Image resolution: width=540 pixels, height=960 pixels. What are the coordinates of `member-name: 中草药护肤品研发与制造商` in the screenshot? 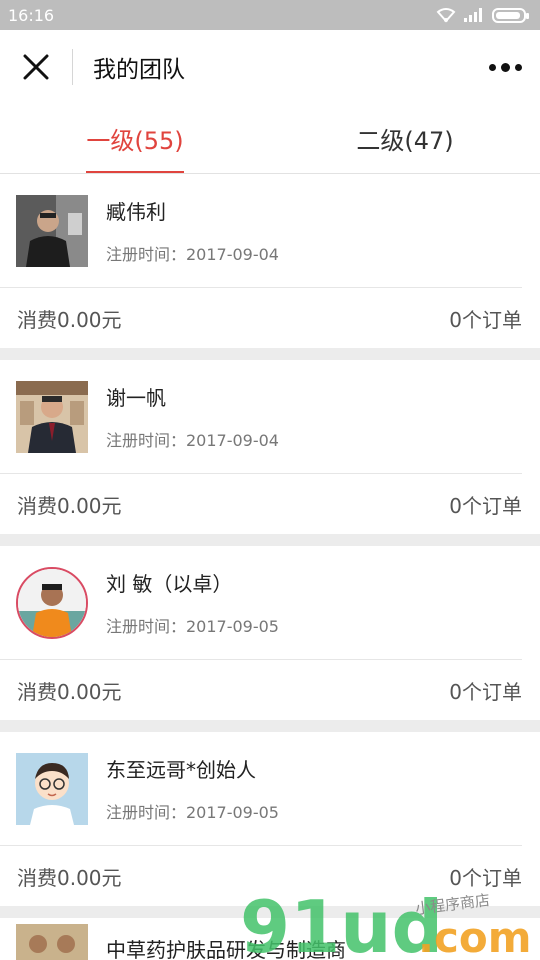 It's located at (226, 948).